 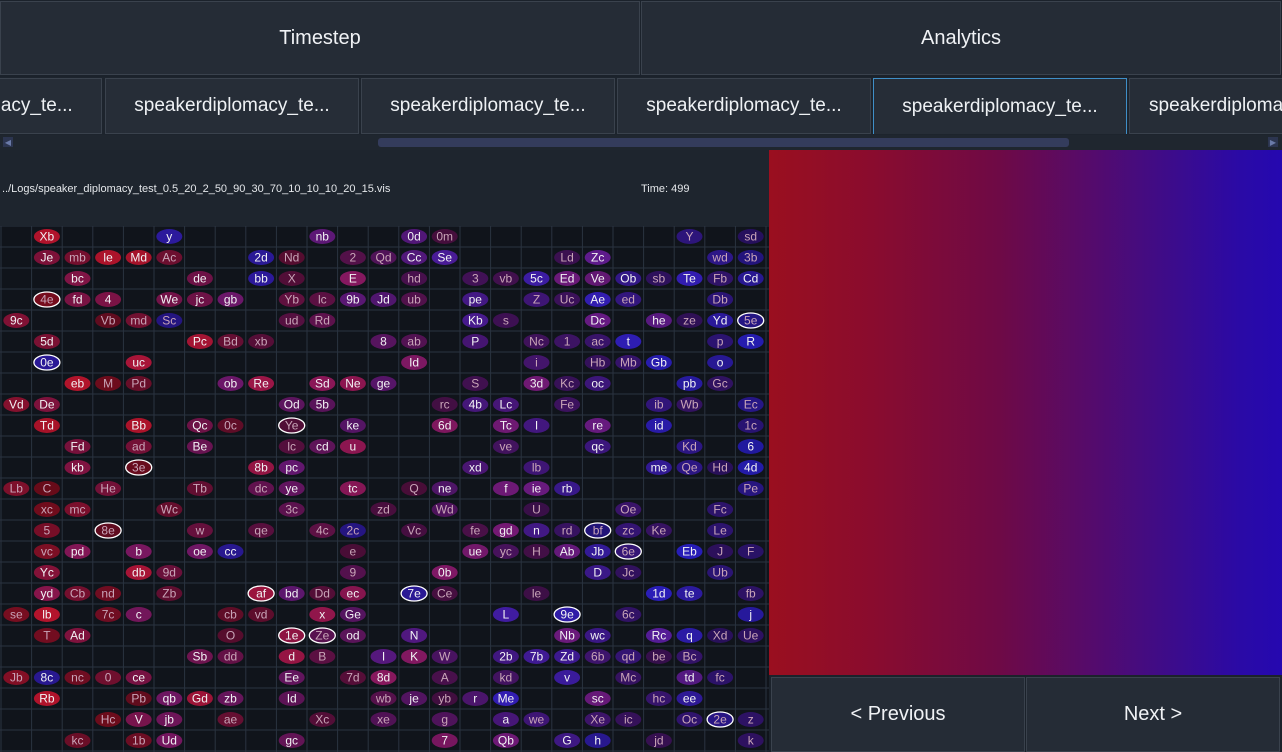 What do you see at coordinates (475, 342) in the screenshot?
I see `agent-label: P` at bounding box center [475, 342].